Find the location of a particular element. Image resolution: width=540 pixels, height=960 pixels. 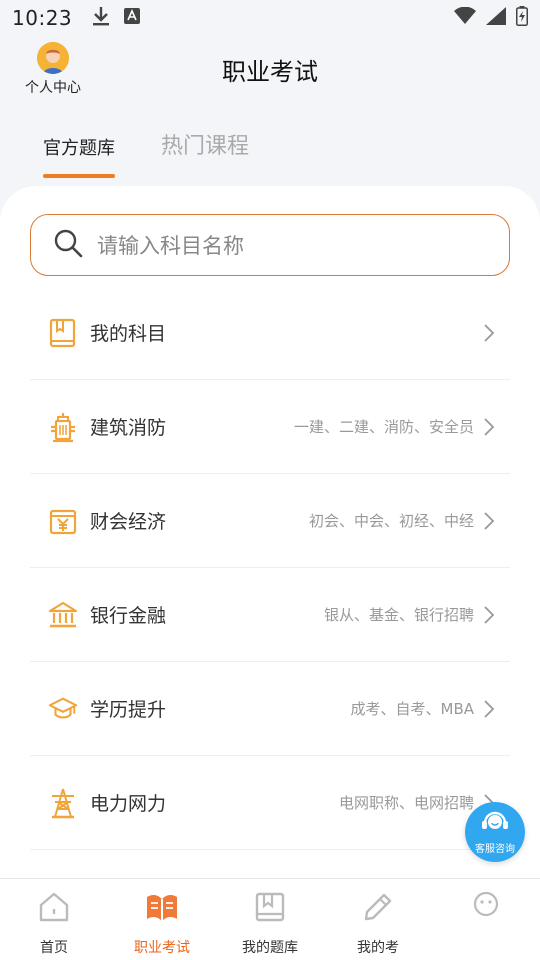

tab-label: 热门课程 is located at coordinates (205, 146).